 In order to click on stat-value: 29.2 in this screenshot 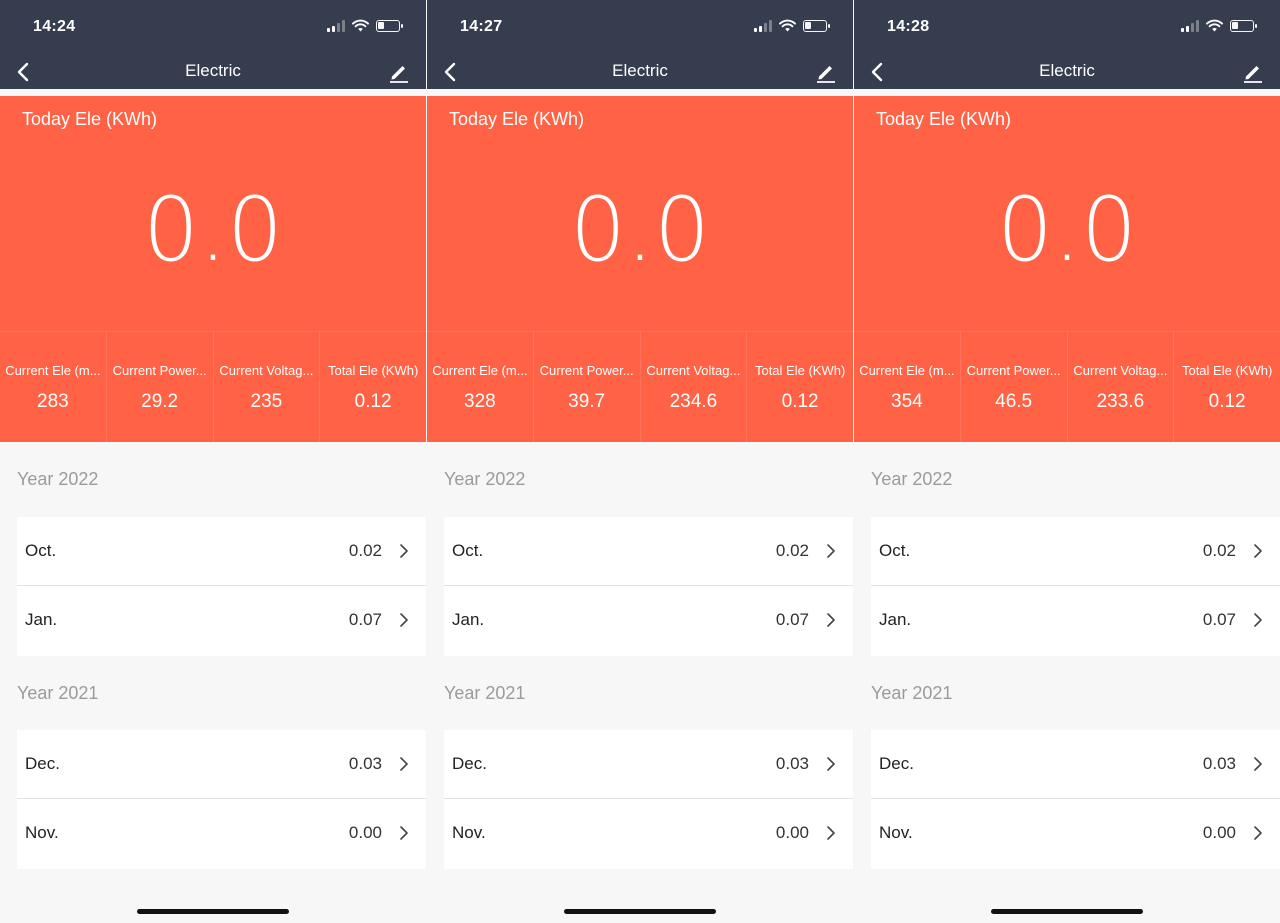, I will do `click(160, 401)`.